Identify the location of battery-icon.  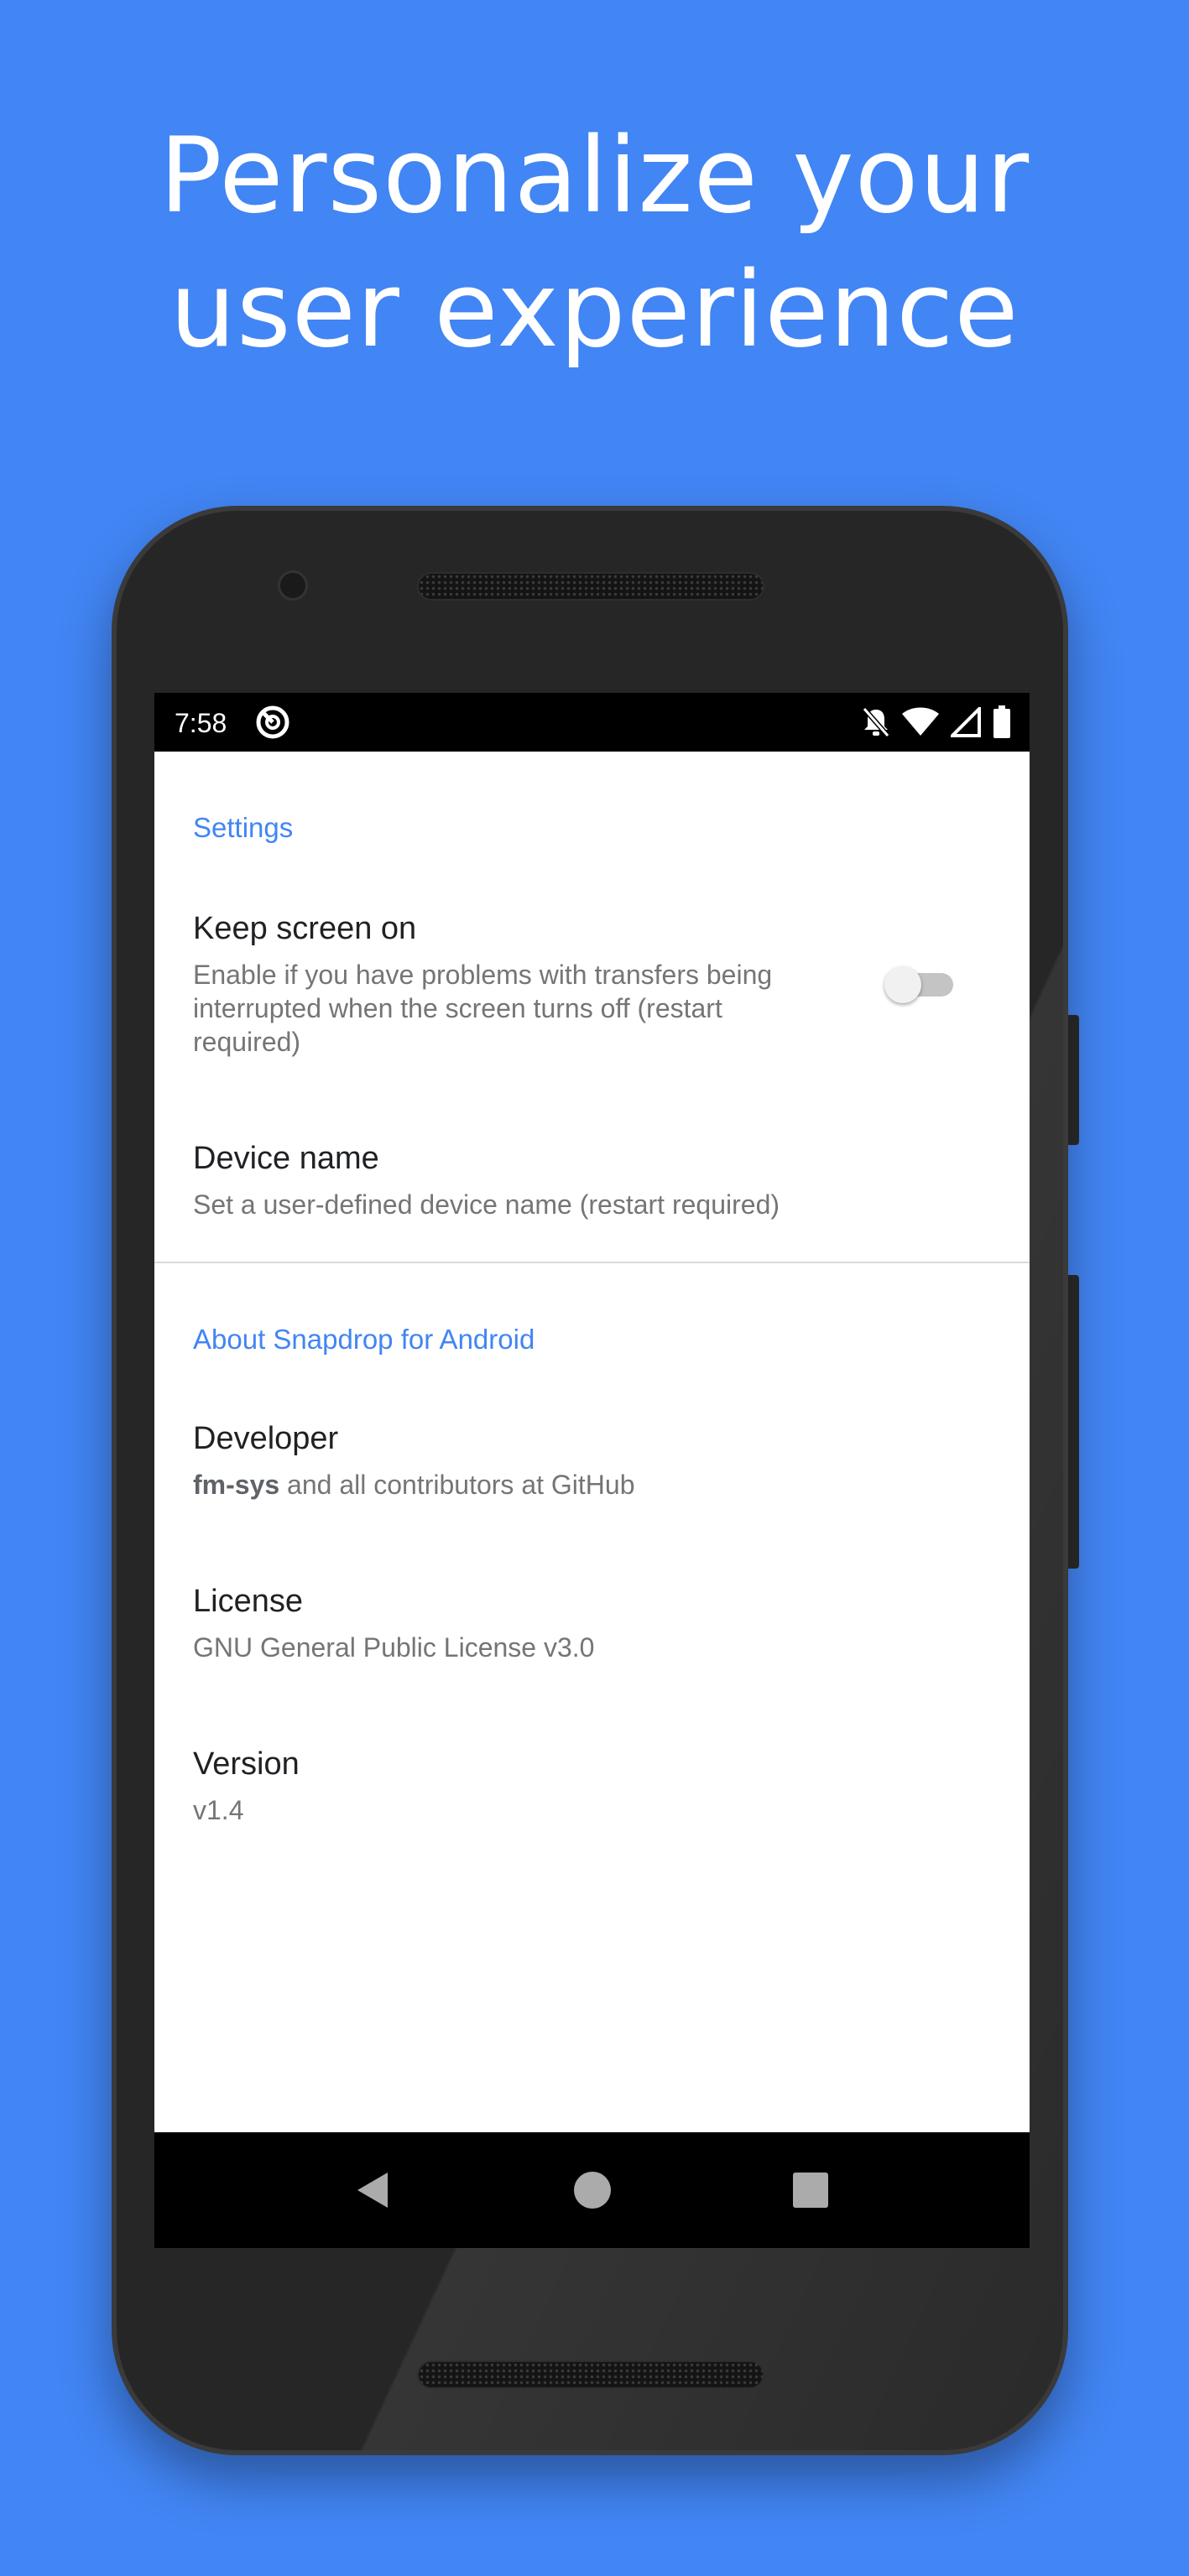
(1002, 722).